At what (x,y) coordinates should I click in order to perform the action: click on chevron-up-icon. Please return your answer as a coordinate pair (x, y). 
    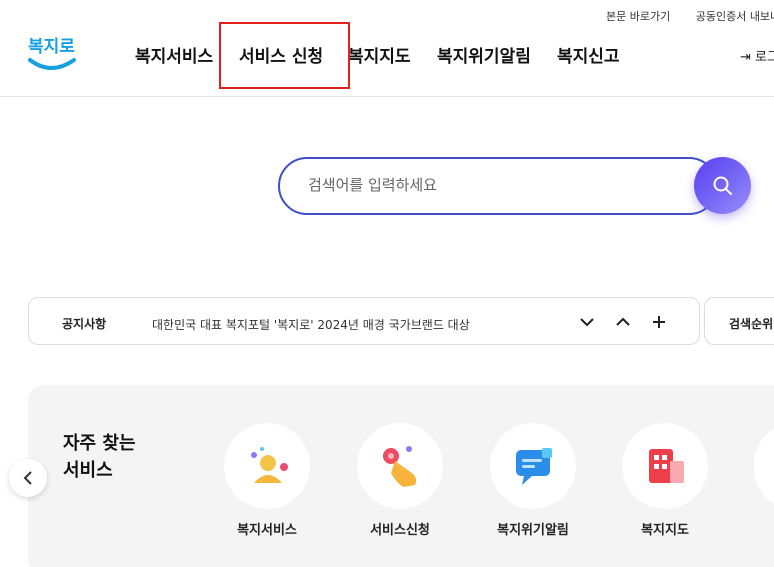
    Looking at the image, I should click on (623, 322).